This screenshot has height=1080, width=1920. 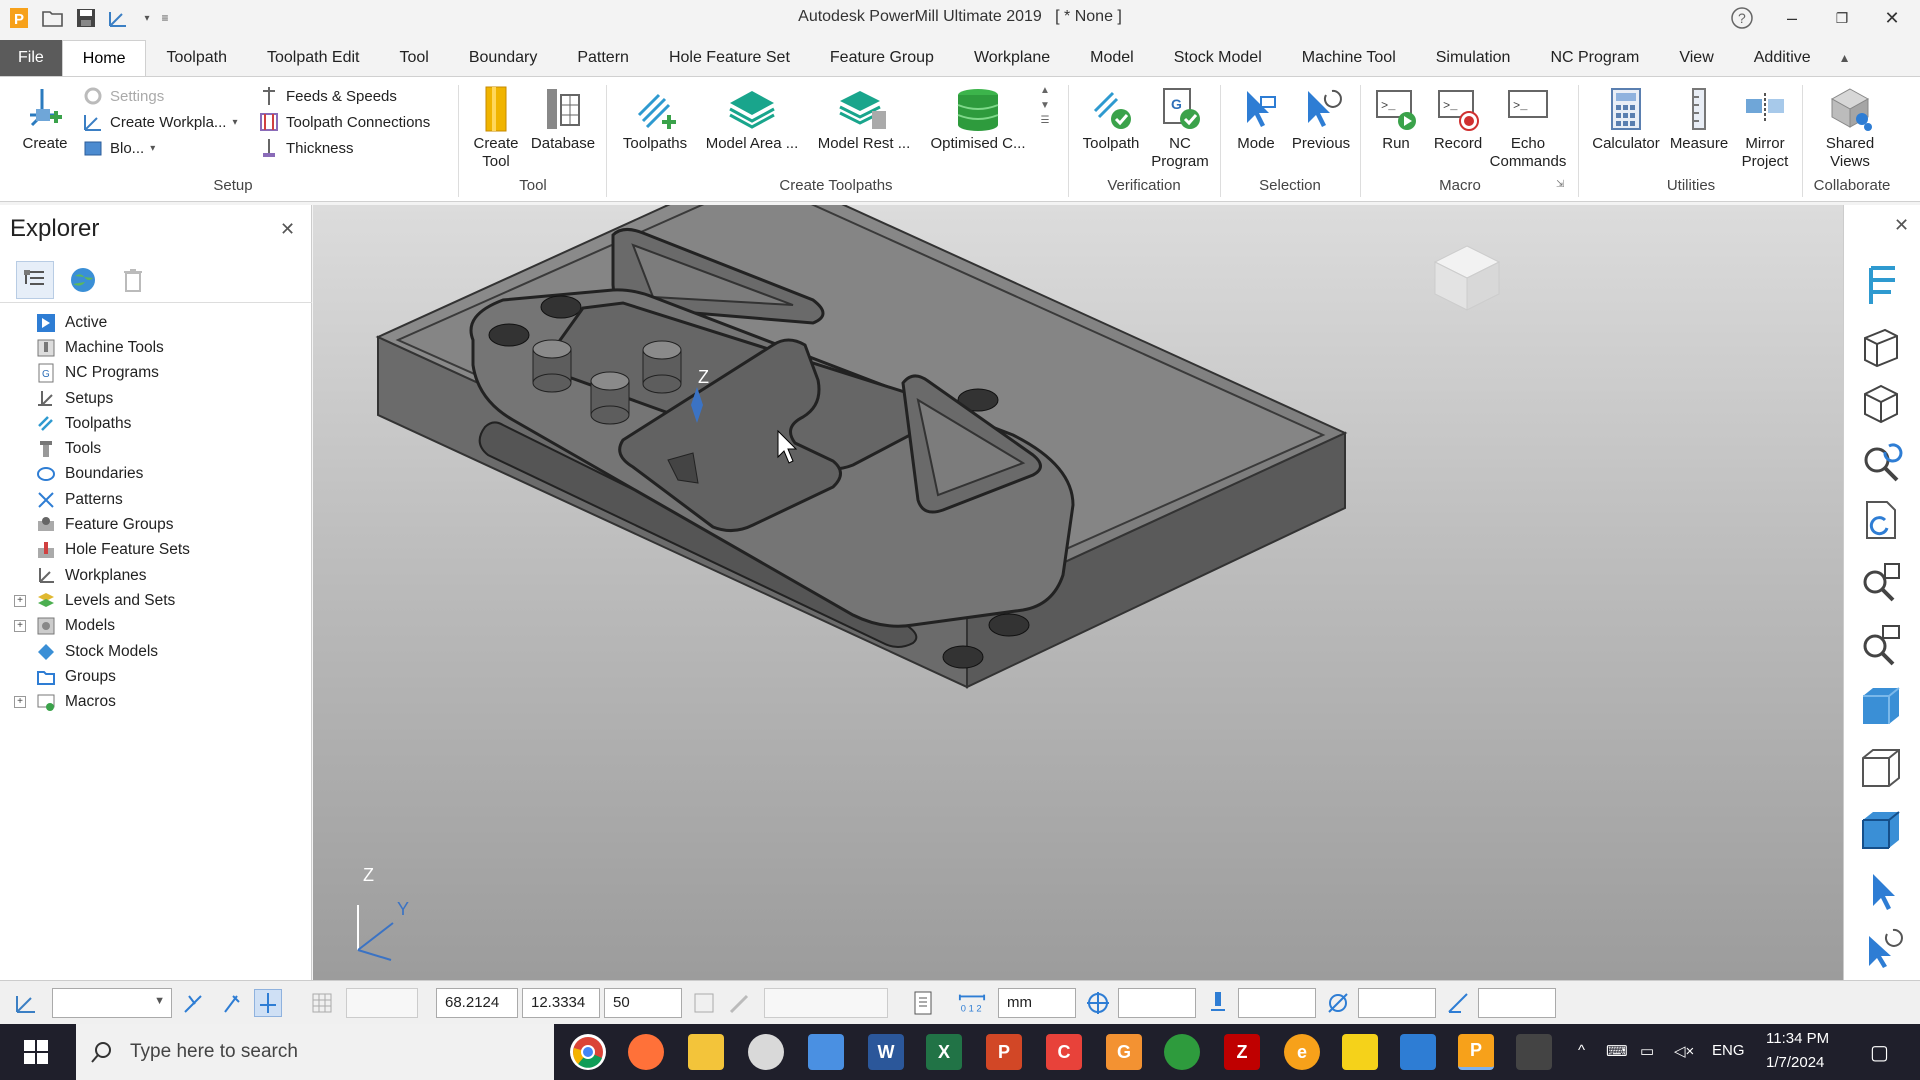 I want to click on previous-selection-button: Previous, so click(x=1321, y=119).